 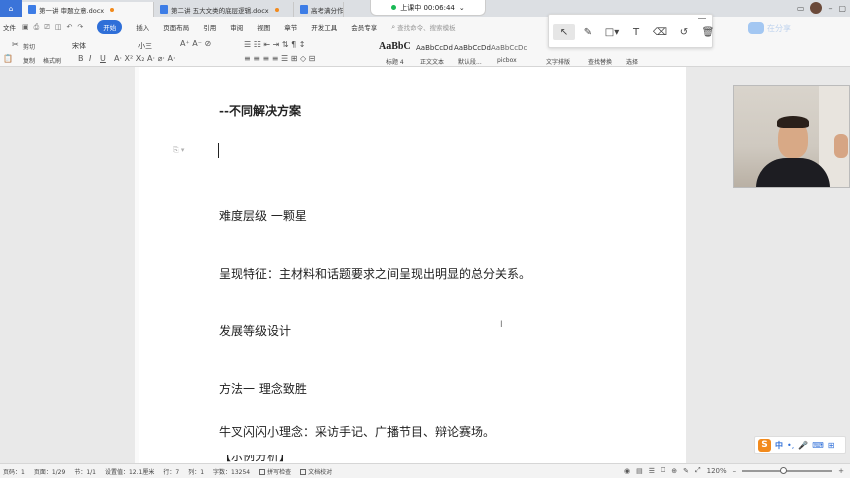 I want to click on drag-handle-icon, so click(x=702, y=18).